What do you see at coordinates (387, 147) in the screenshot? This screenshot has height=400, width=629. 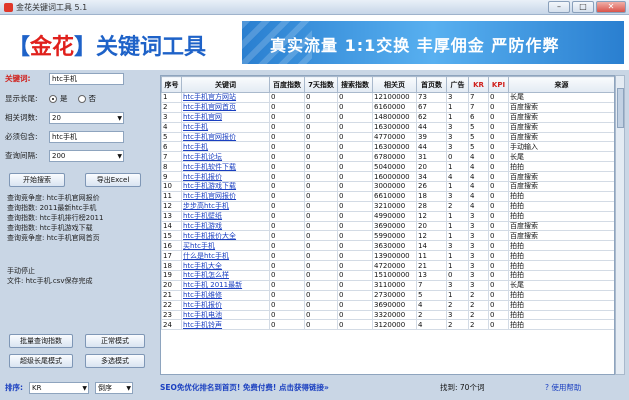 I see `table-row: 6 htc手机 0 0 0 16300000 44 3 5 0 手动输入` at bounding box center [387, 147].